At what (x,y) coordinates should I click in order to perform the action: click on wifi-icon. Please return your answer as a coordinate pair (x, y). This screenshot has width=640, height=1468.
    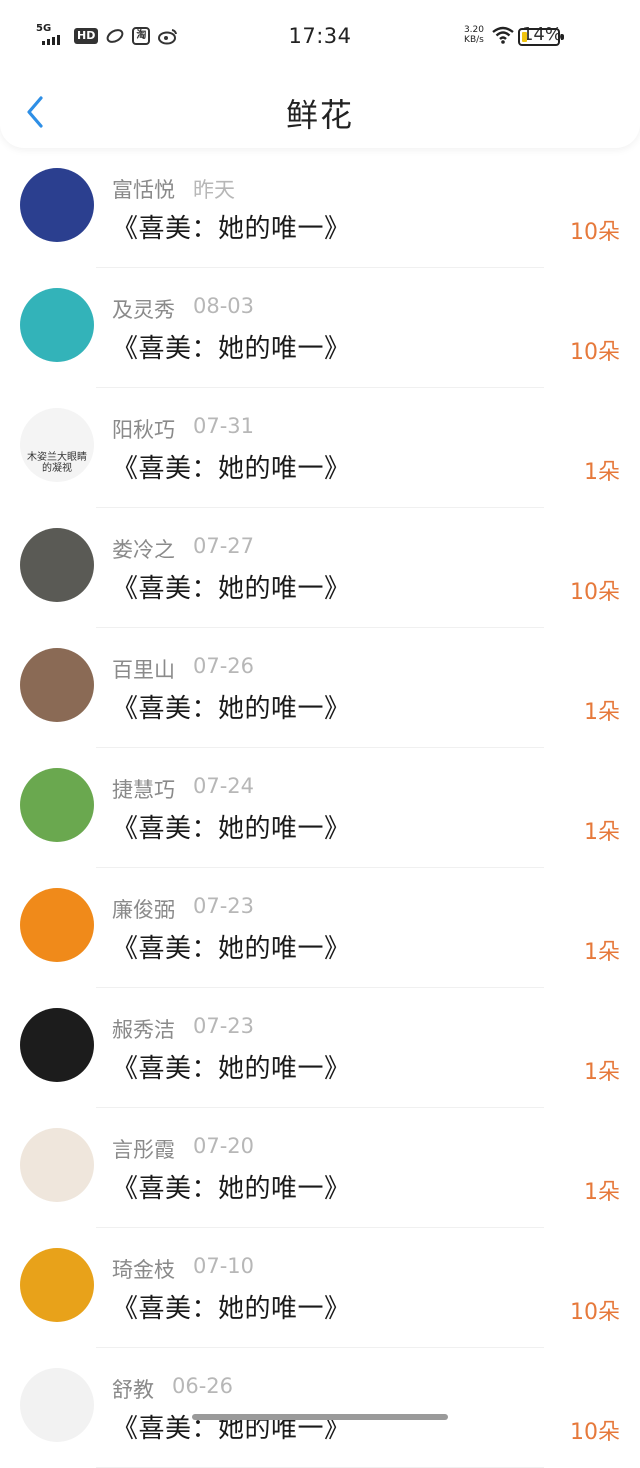
    Looking at the image, I should click on (503, 35).